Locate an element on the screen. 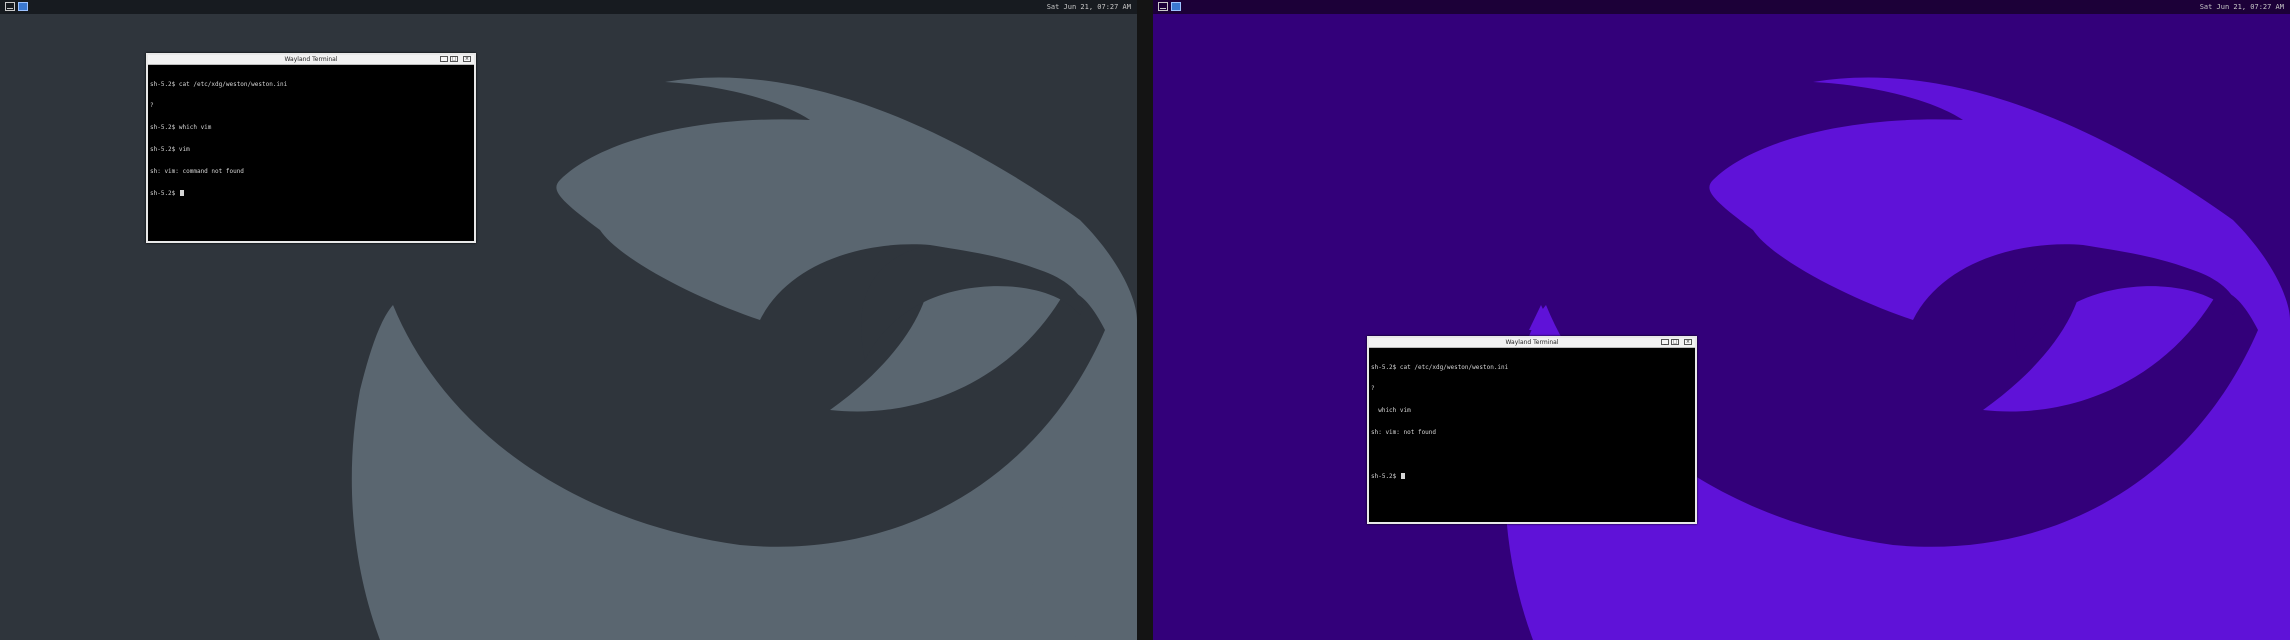 The width and height of the screenshot is (2290, 640). terminal-line: sh: vim: command not found is located at coordinates (197, 172).